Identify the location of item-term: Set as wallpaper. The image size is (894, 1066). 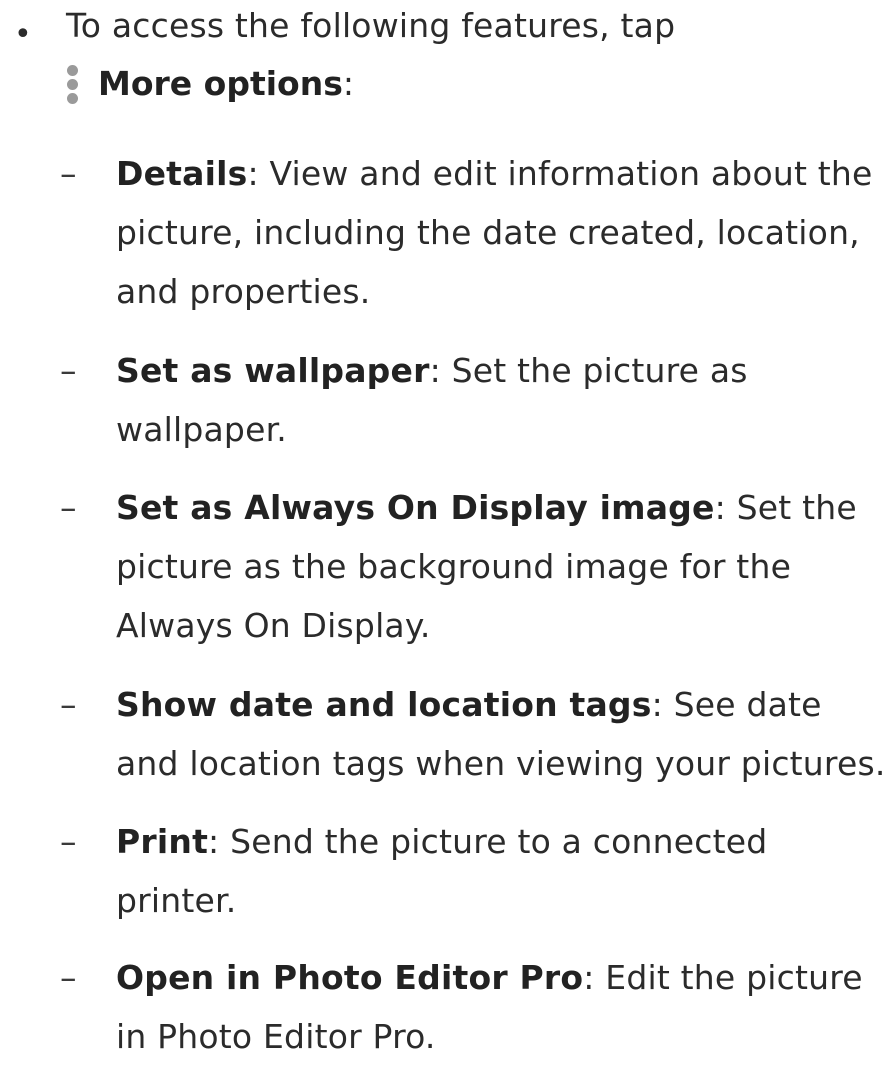
(273, 370).